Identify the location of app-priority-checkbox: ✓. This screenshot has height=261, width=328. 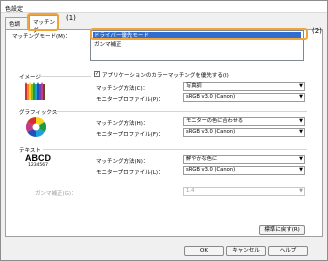
(97, 74).